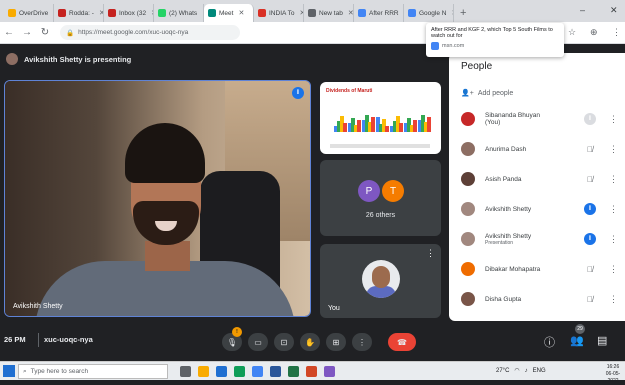  I want to click on participant-name: Disha Gupta, so click(520, 299).